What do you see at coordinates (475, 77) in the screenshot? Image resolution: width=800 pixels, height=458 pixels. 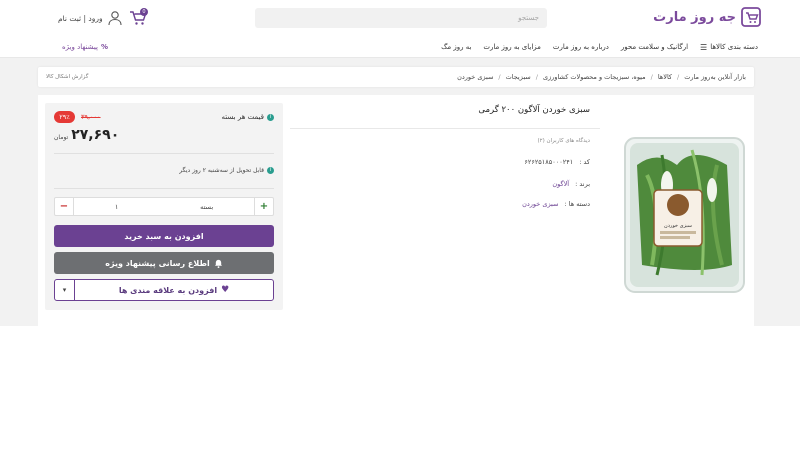 I see `breadcrumb-item: سبزی خوردن` at bounding box center [475, 77].